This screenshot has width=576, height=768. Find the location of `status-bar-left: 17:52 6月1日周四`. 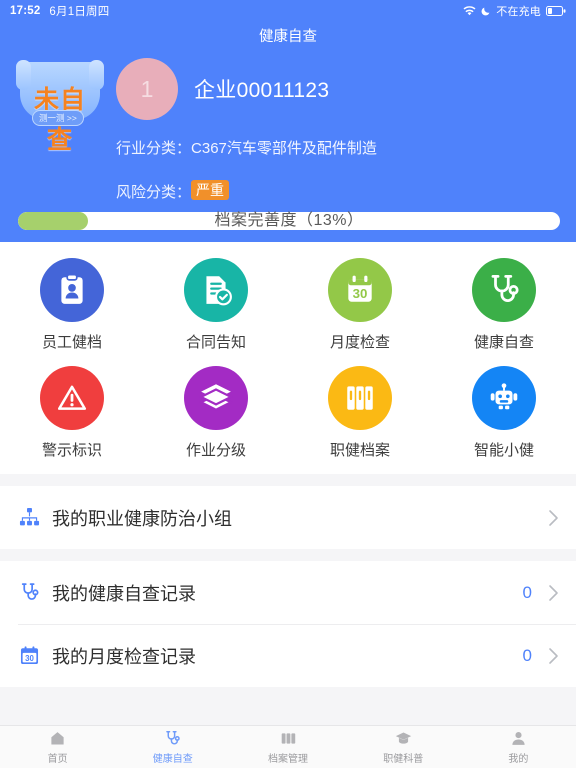

status-bar-left: 17:52 6月1日周四 is located at coordinates (59, 11).